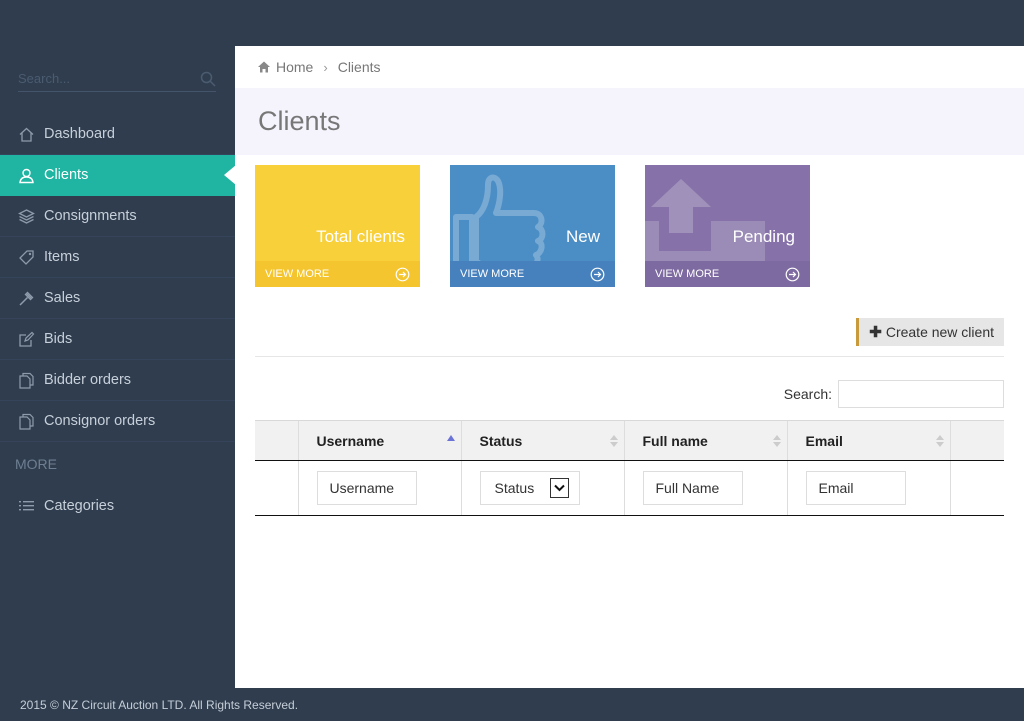  I want to click on tile-label: Pending, so click(763, 236).